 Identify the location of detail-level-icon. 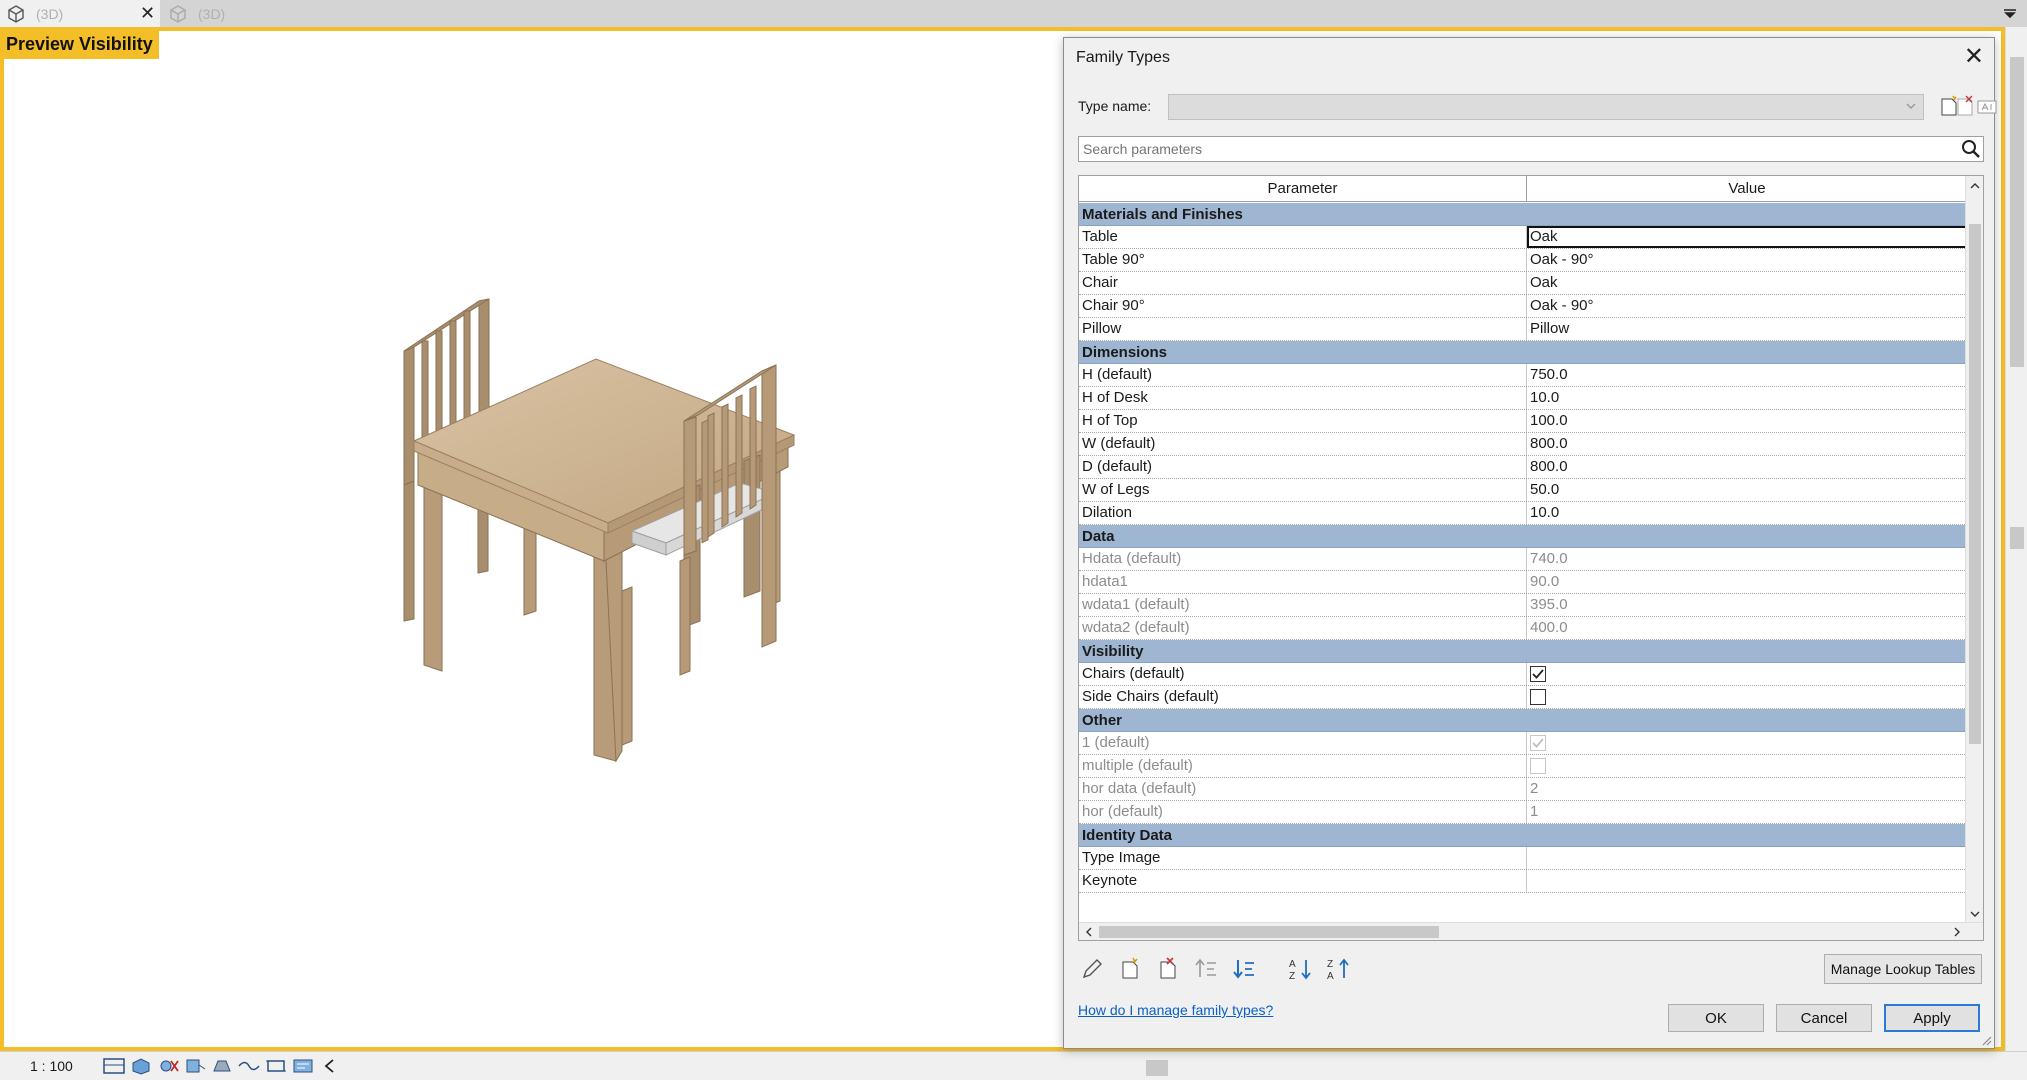
(114, 1066).